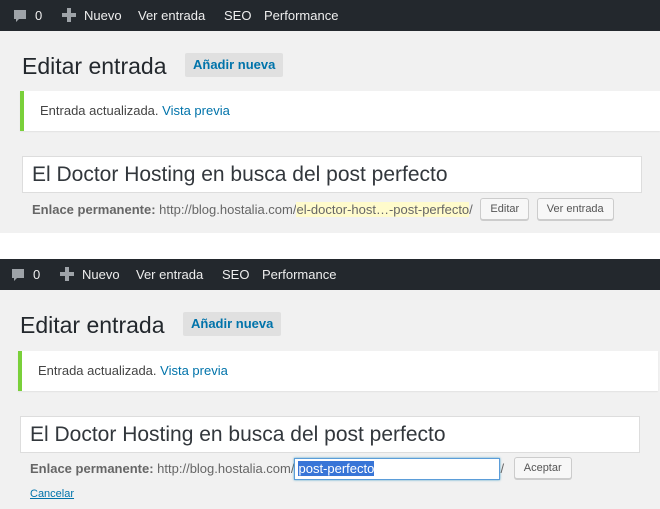 This screenshot has width=660, height=509. What do you see at coordinates (383, 209) in the screenshot?
I see `permalink-slug: el-doctor-host…-post-perfecto` at bounding box center [383, 209].